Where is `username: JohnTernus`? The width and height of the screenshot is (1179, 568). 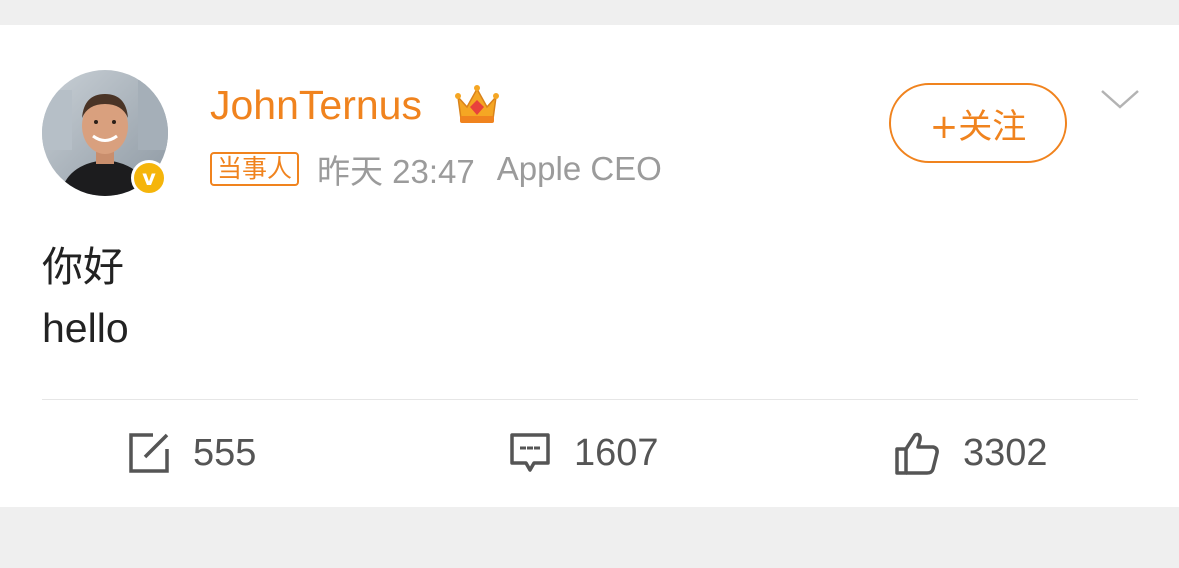
username: JohnTernus is located at coordinates (316, 105).